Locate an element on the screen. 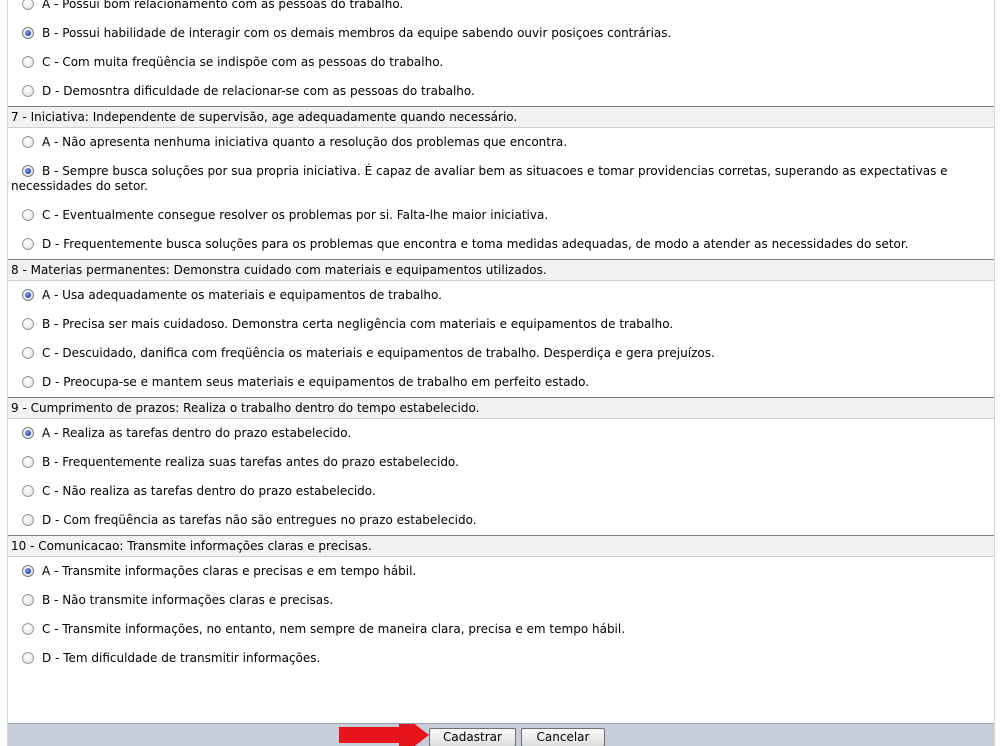  radio-10-c is located at coordinates (28, 629).